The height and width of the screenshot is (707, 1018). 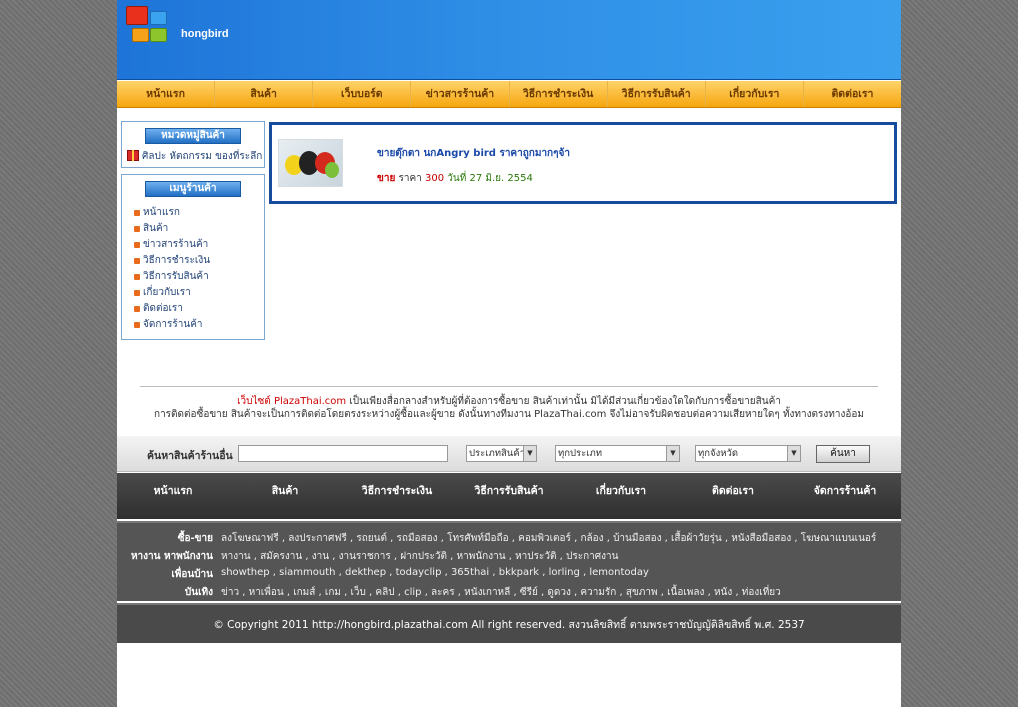 I want to click on footnav-delivery: วิธีการรับสินค้า, so click(x=509, y=496).